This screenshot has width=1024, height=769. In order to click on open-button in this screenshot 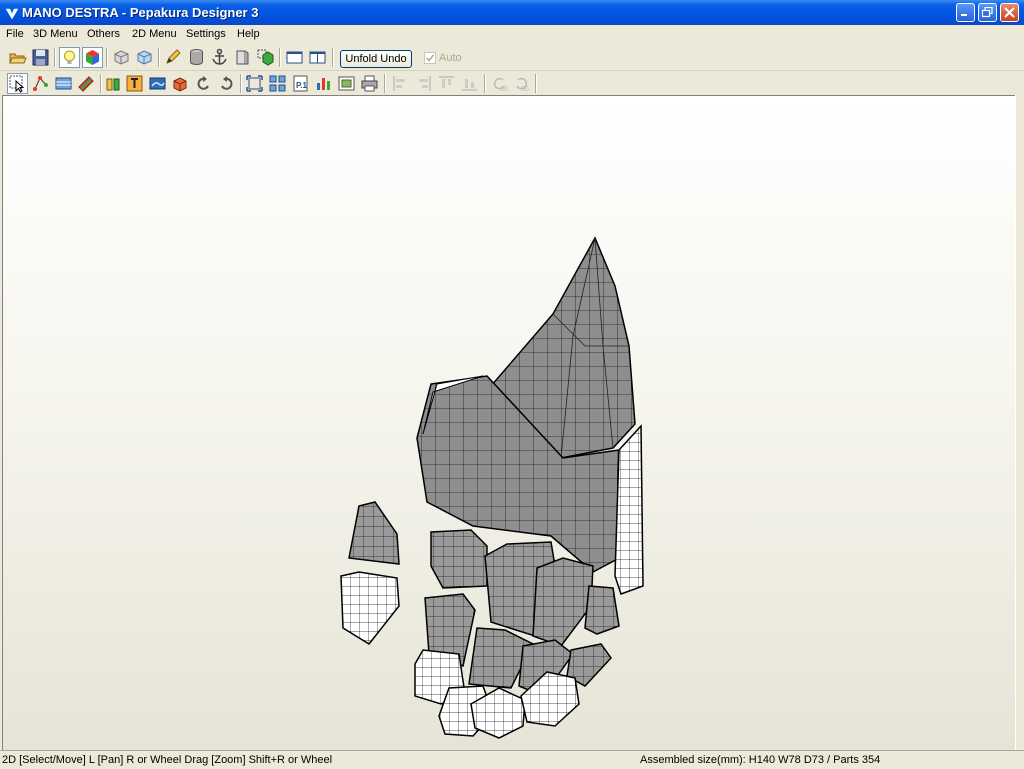, I will do `click(17, 57)`.